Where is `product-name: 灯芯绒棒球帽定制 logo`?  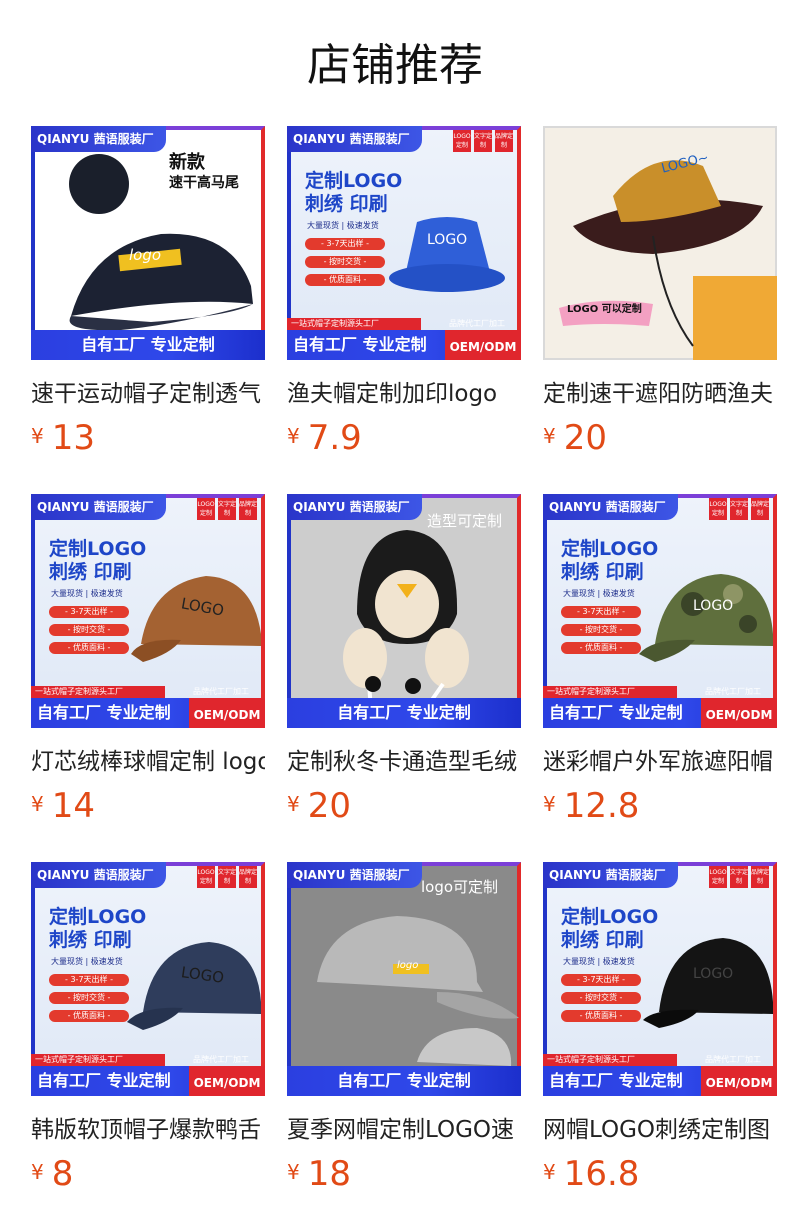 product-name: 灯芯绒棒球帽定制 logo is located at coordinates (148, 762).